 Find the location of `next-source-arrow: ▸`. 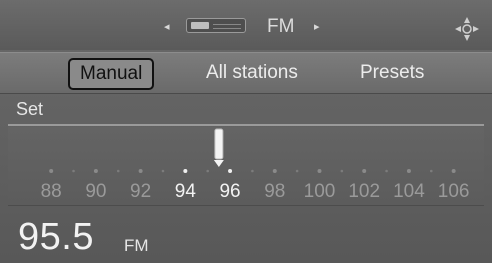

next-source-arrow: ▸ is located at coordinates (317, 26).